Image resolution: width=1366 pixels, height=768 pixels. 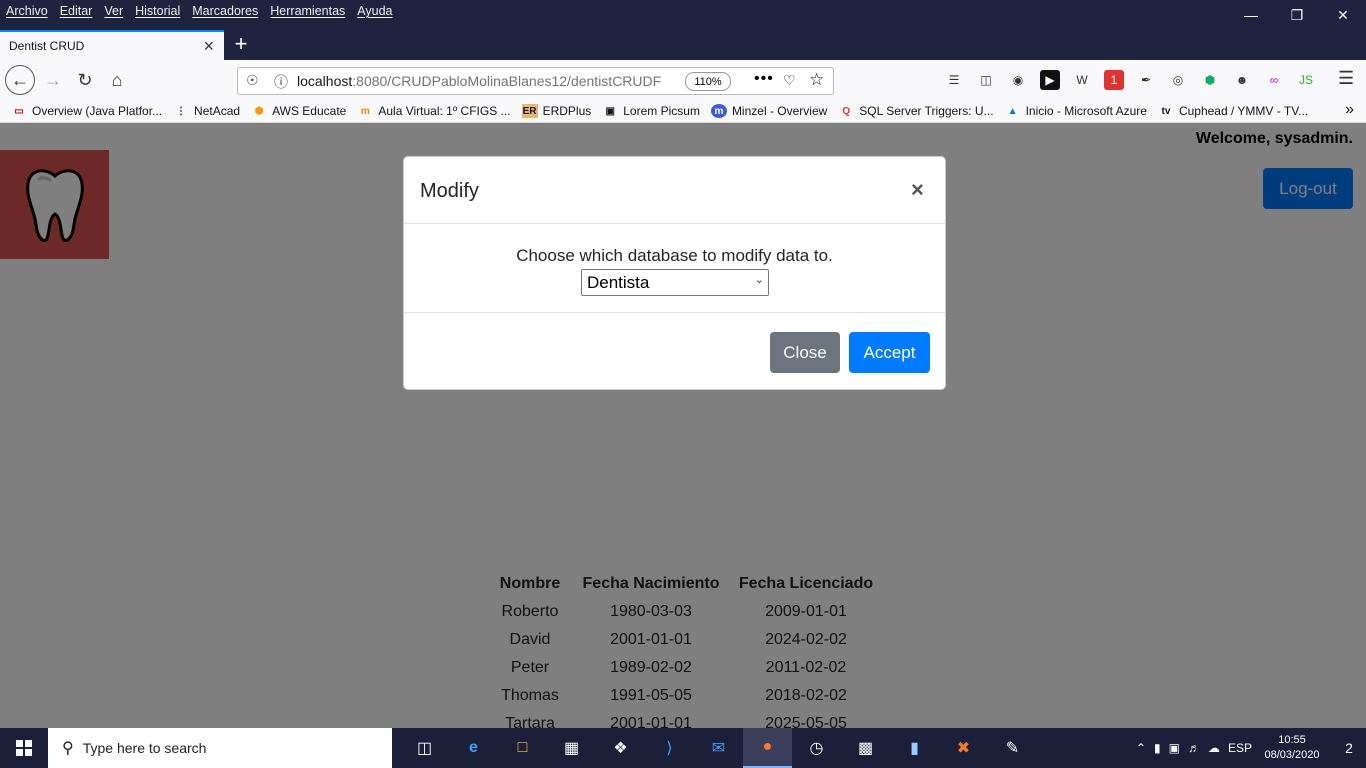 What do you see at coordinates (252, 80) in the screenshot?
I see `shield-icon: ☉` at bounding box center [252, 80].